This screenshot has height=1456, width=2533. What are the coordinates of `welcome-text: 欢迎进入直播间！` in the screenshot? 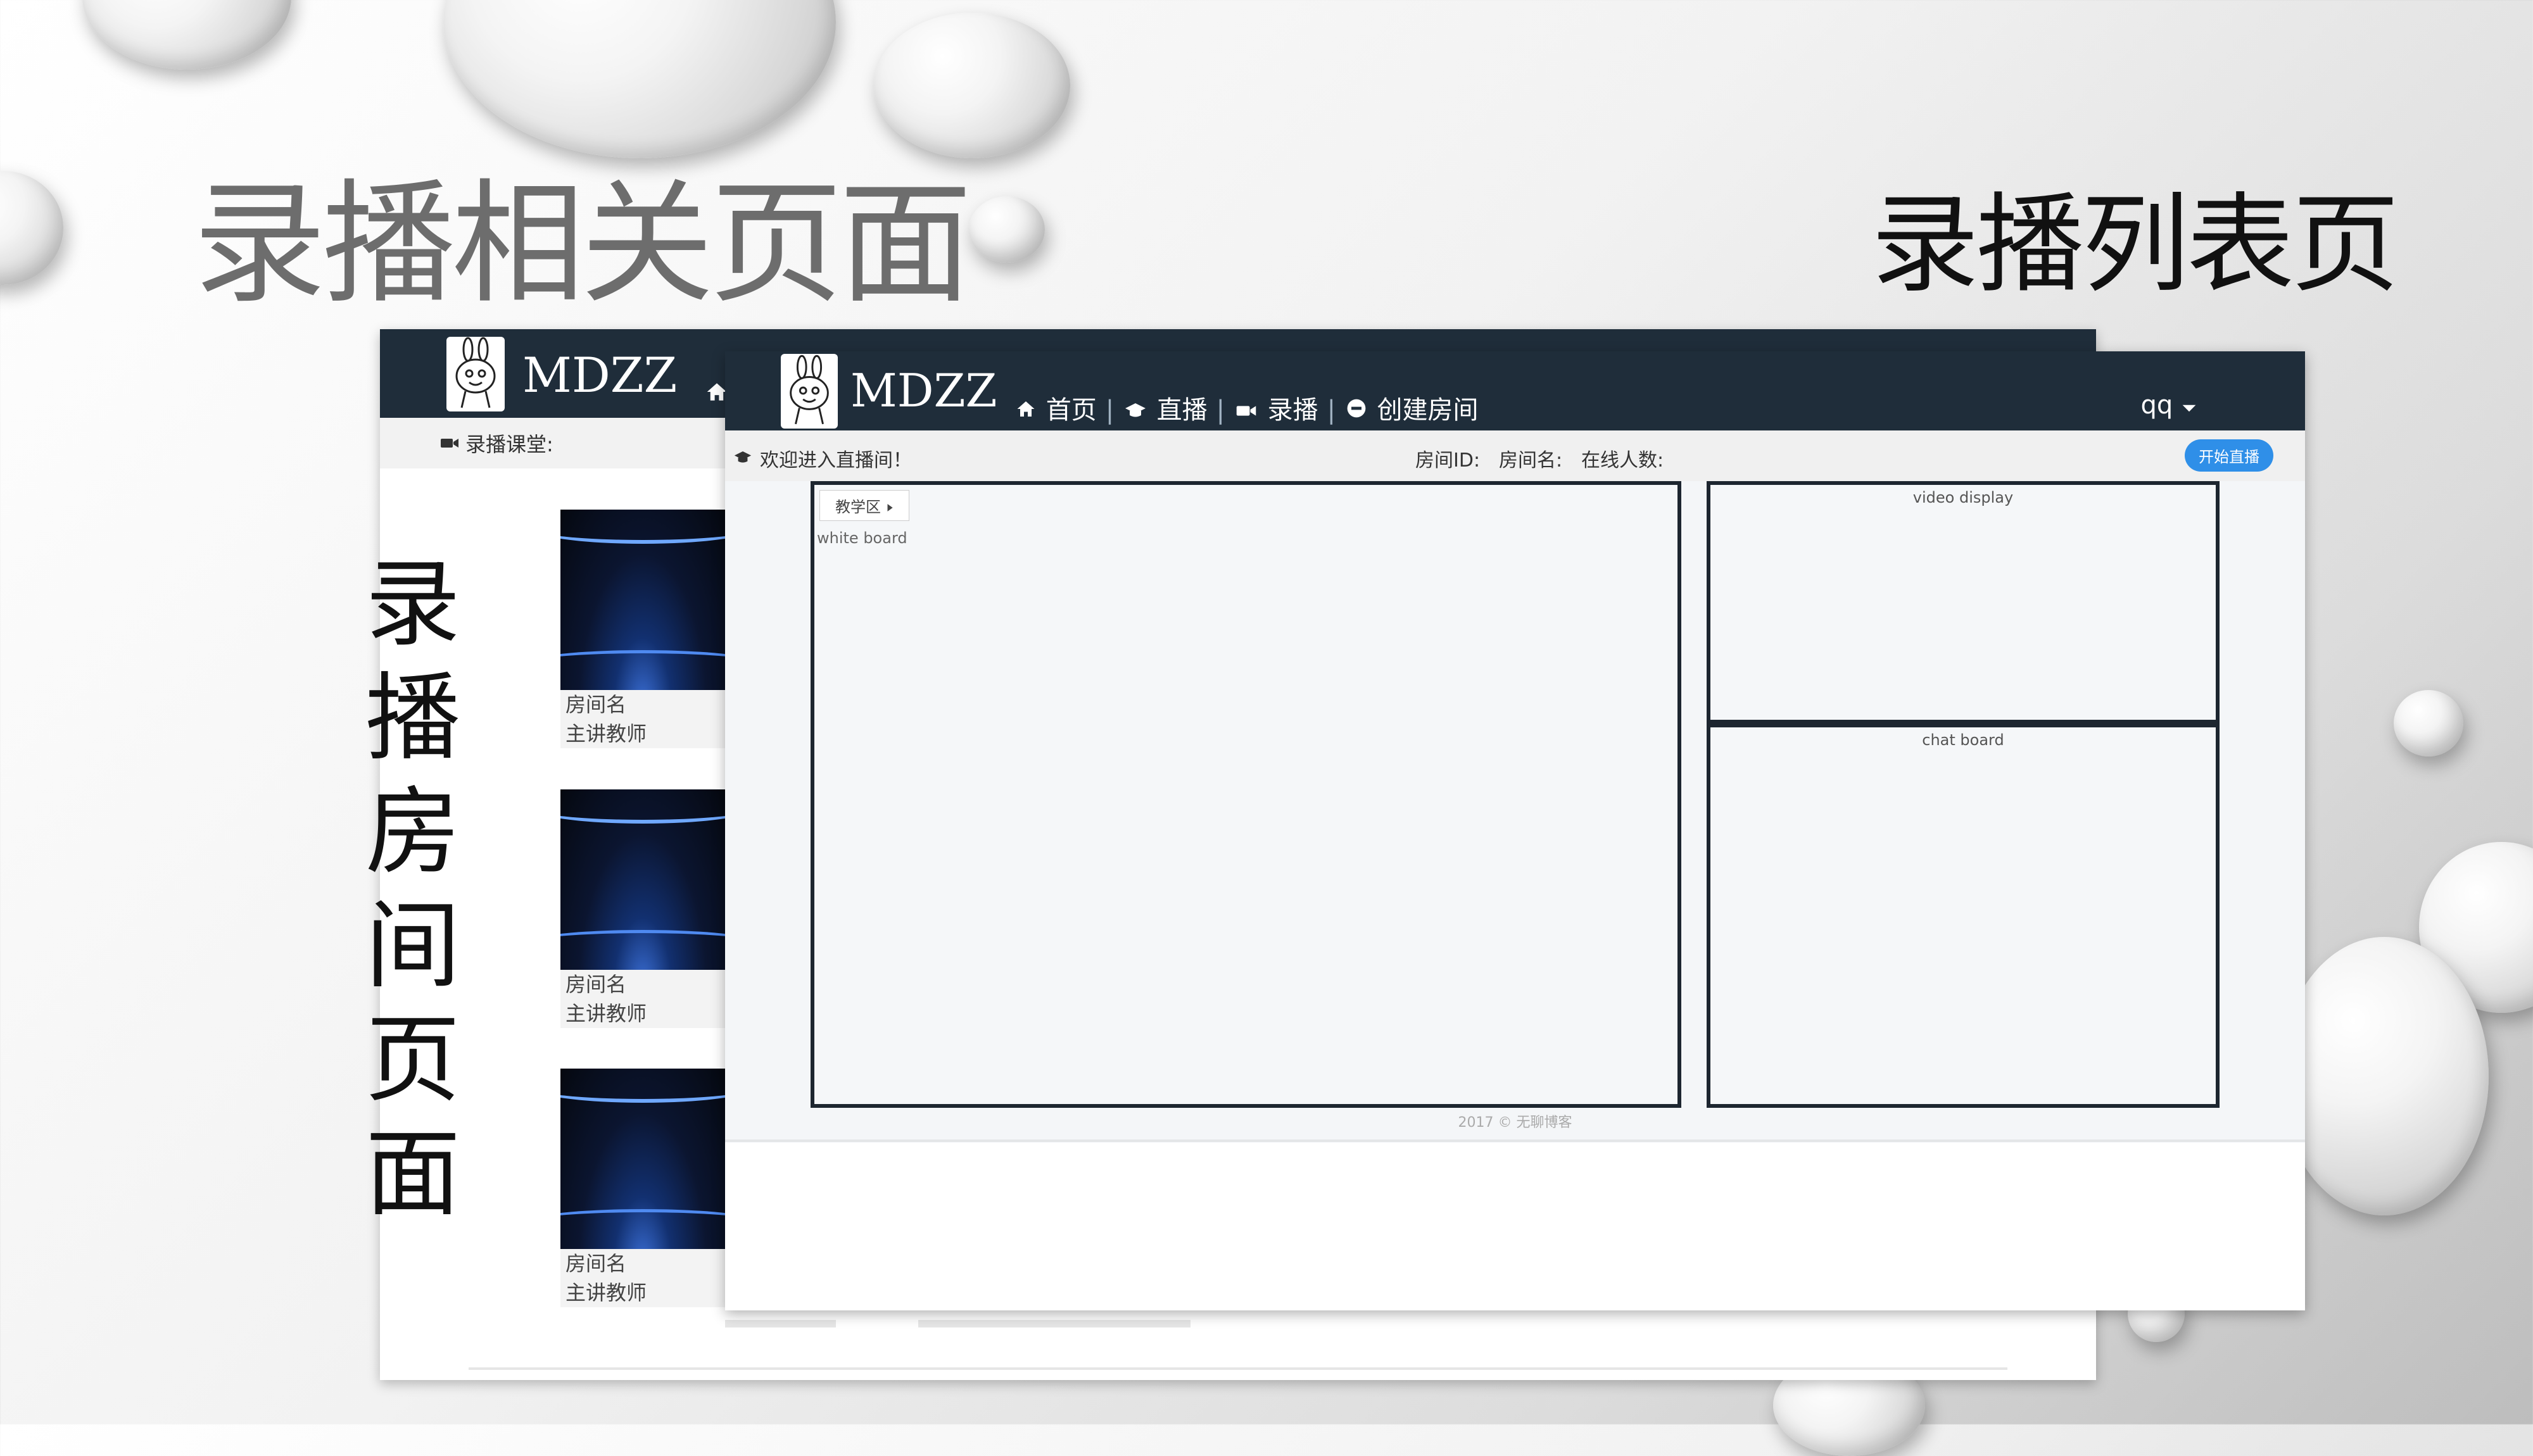 It's located at (836, 460).